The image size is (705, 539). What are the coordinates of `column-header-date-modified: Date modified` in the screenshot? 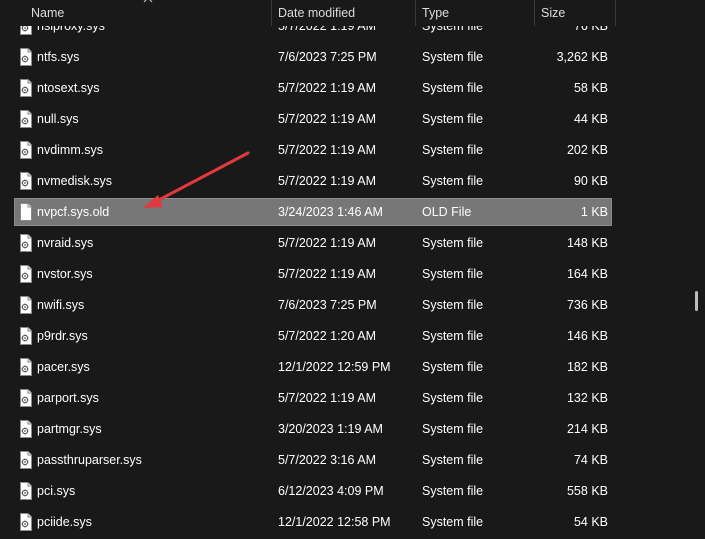 It's located at (343, 13).